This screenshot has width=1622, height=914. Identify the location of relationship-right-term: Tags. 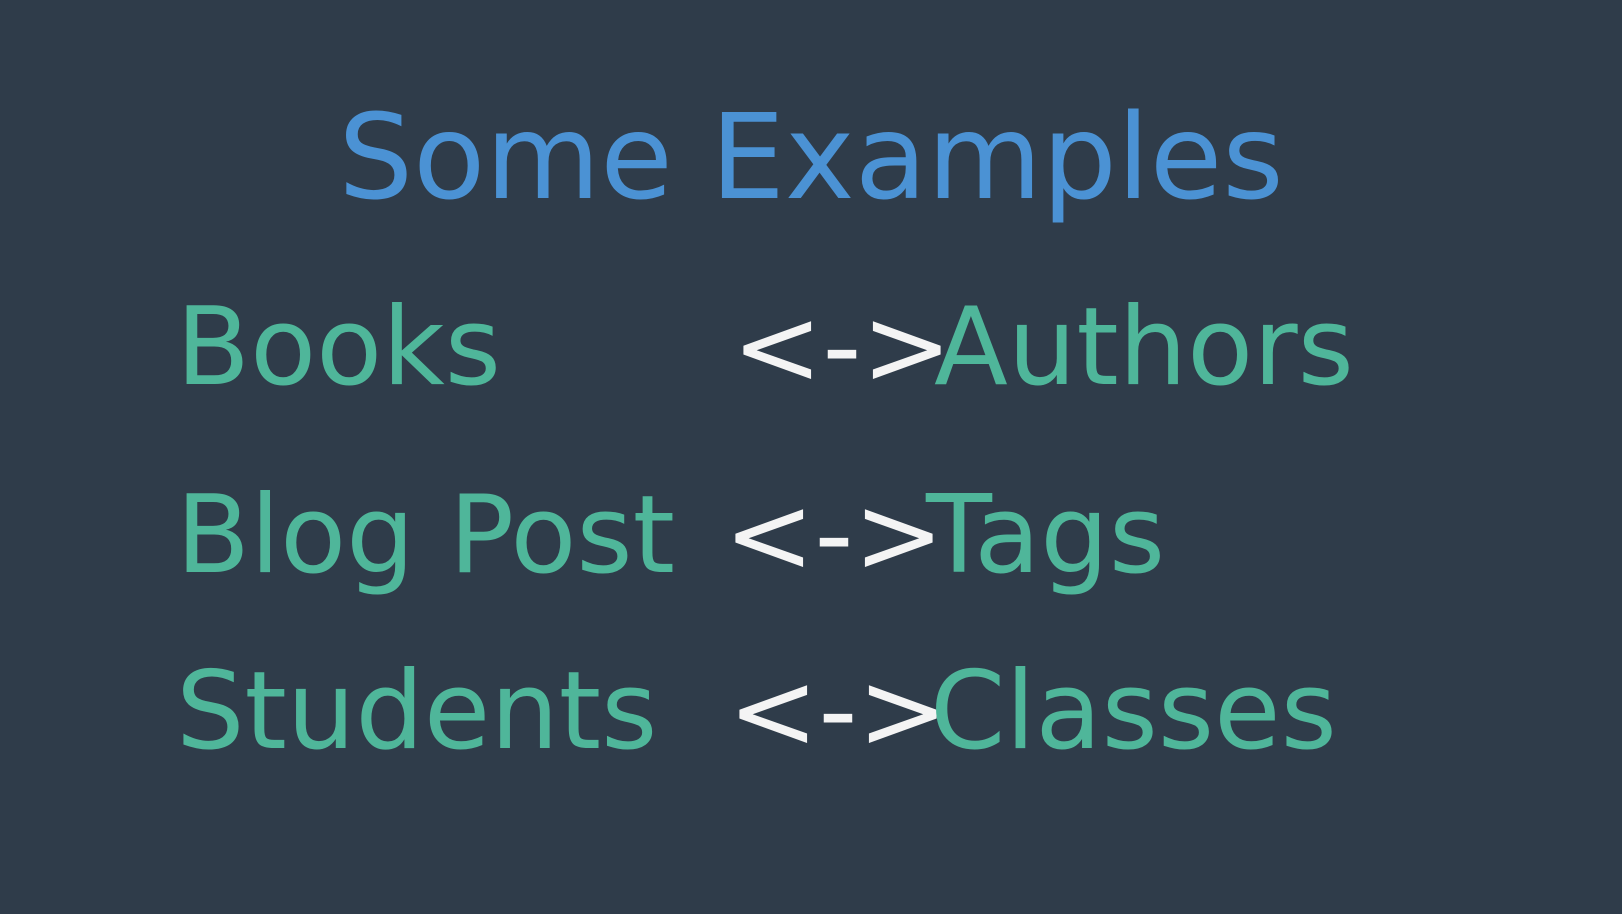
(1046, 535).